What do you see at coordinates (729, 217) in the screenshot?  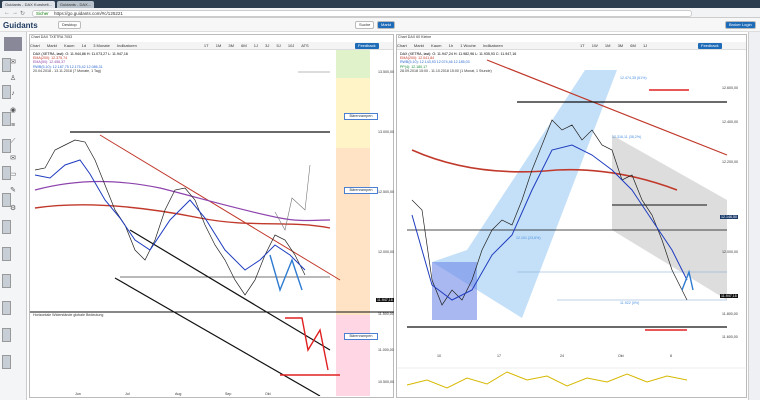 I see `price-tag: 12.146,50` at bounding box center [729, 217].